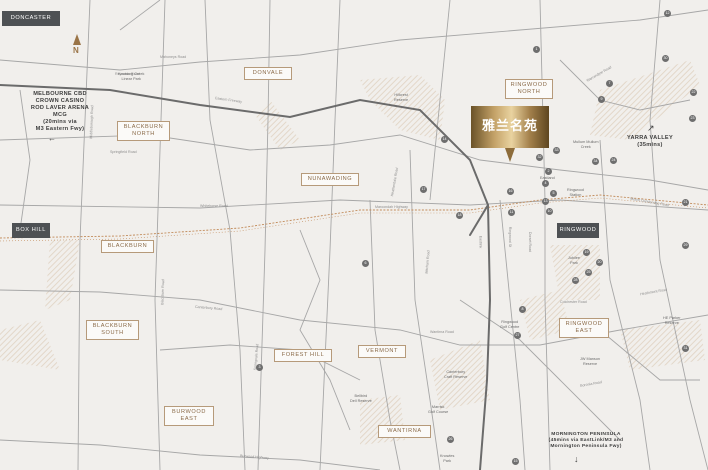 The width and height of the screenshot is (708, 470). Describe the element at coordinates (590, 361) in the screenshot. I see `place-jw-manson: JW Manson Reserve` at that location.